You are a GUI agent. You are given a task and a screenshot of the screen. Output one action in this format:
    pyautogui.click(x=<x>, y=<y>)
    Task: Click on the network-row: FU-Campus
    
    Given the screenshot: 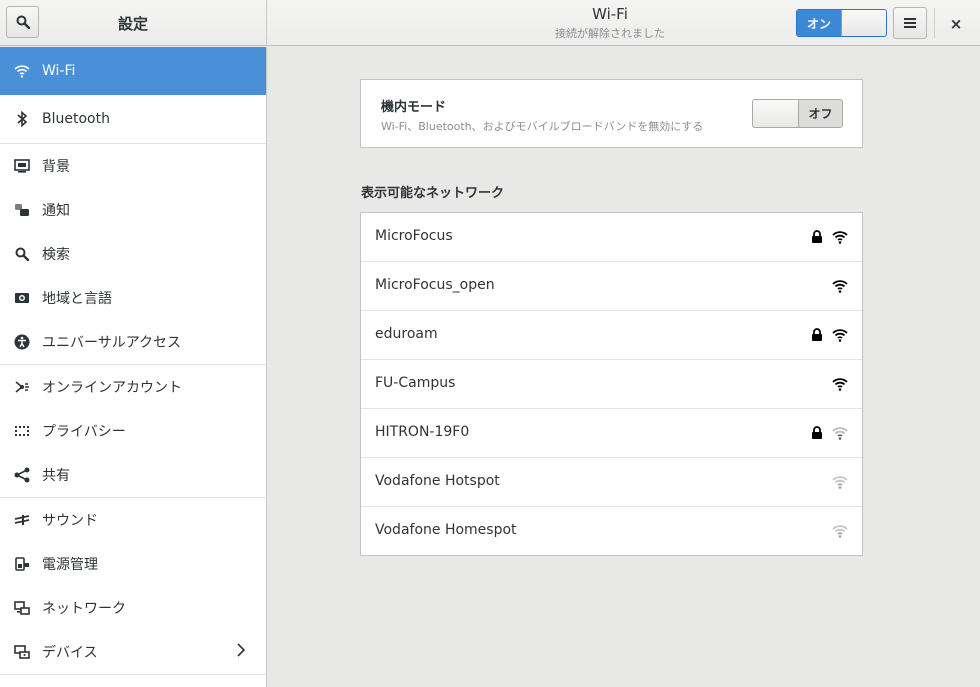 What is the action you would take?
    pyautogui.click(x=611, y=384)
    